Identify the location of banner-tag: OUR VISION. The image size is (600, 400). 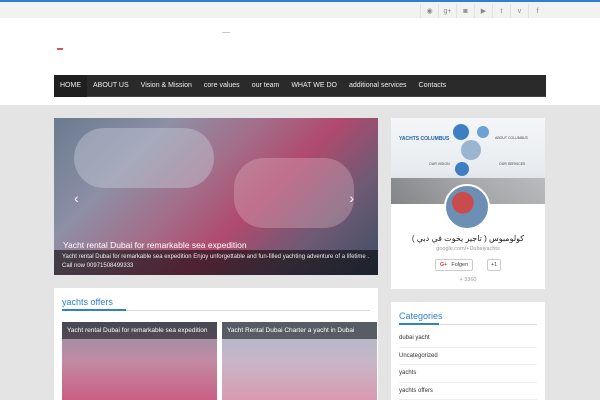
(439, 164).